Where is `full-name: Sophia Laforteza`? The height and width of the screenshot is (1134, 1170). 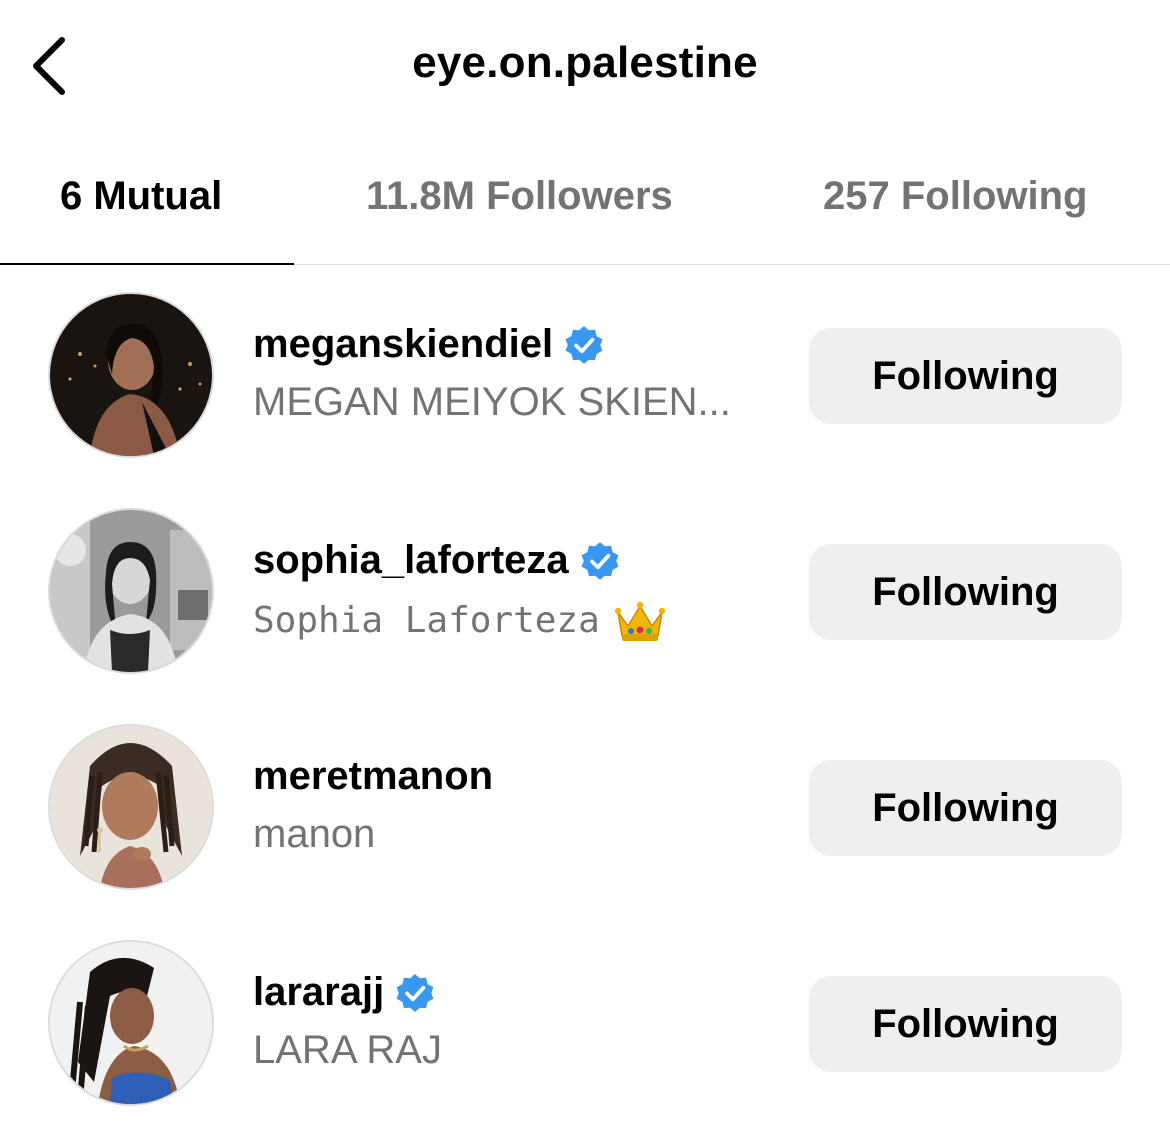
full-name: Sophia Laforteza is located at coordinates (459, 622).